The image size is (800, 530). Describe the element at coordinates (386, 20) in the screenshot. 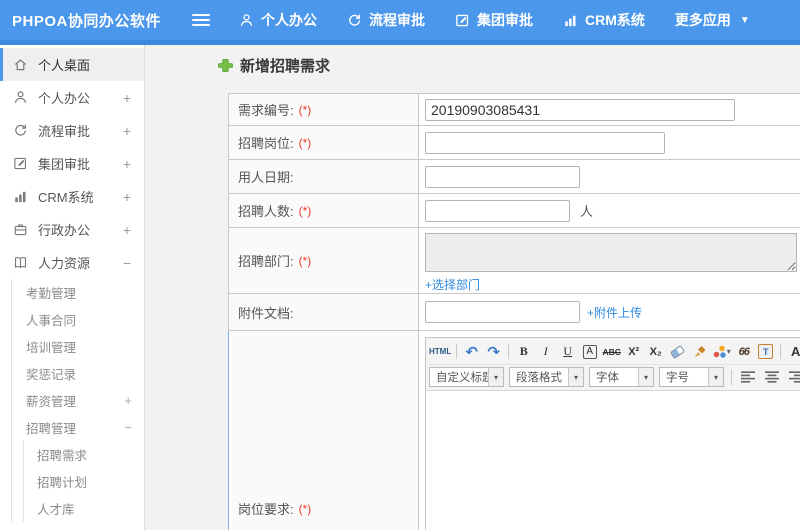

I see `nav-process-approval: 流程审批` at that location.